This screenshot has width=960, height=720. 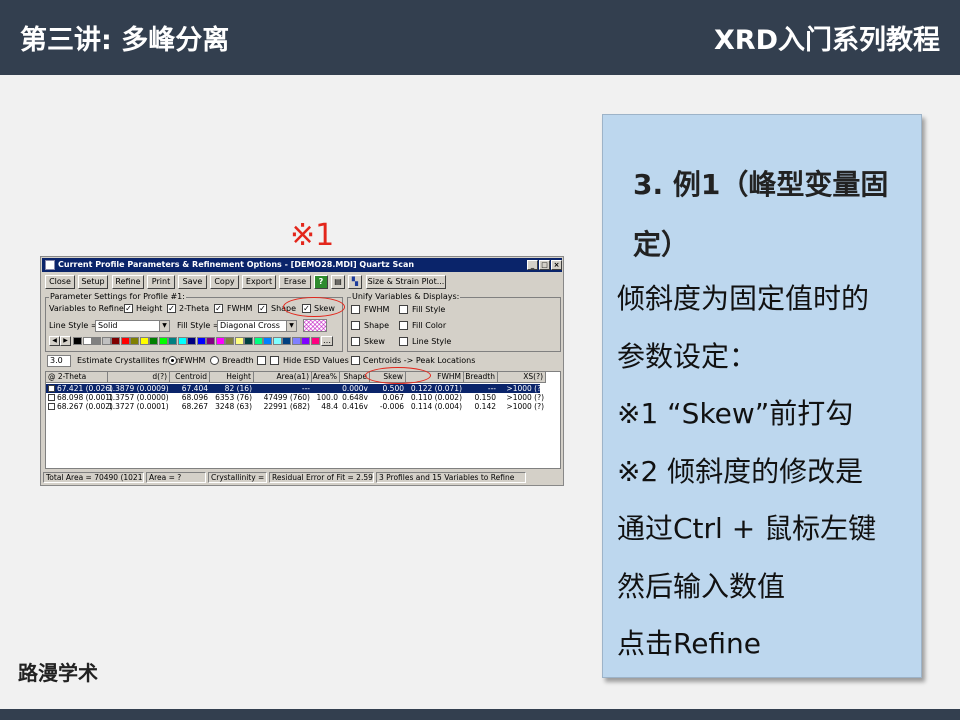 What do you see at coordinates (436, 406) in the screenshot?
I see `table-cell: 0.114 (0.004)` at bounding box center [436, 406].